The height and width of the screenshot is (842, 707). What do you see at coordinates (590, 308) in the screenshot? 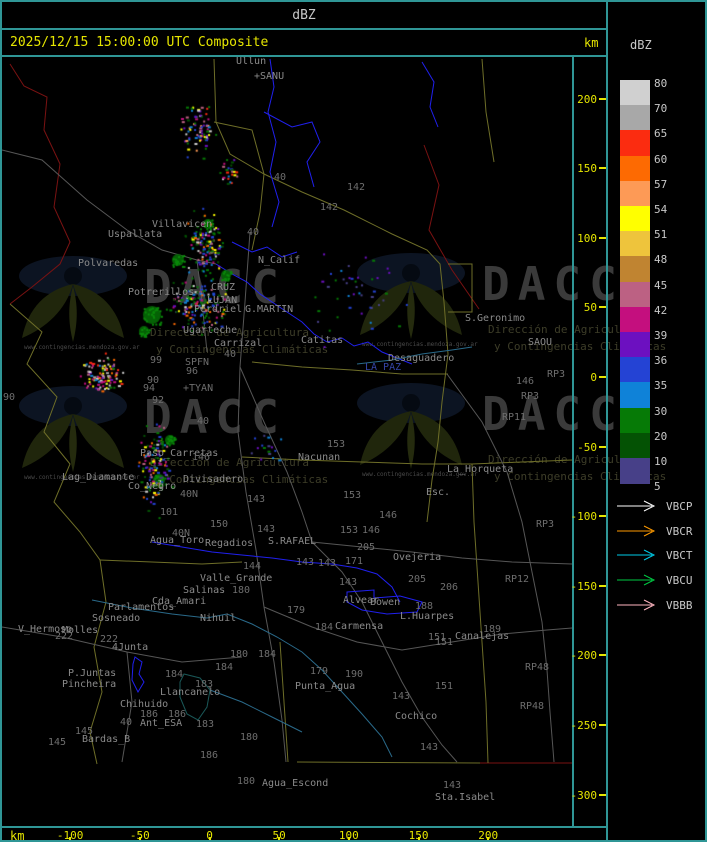
I see `y-axis-tick-label: 50` at bounding box center [590, 308].